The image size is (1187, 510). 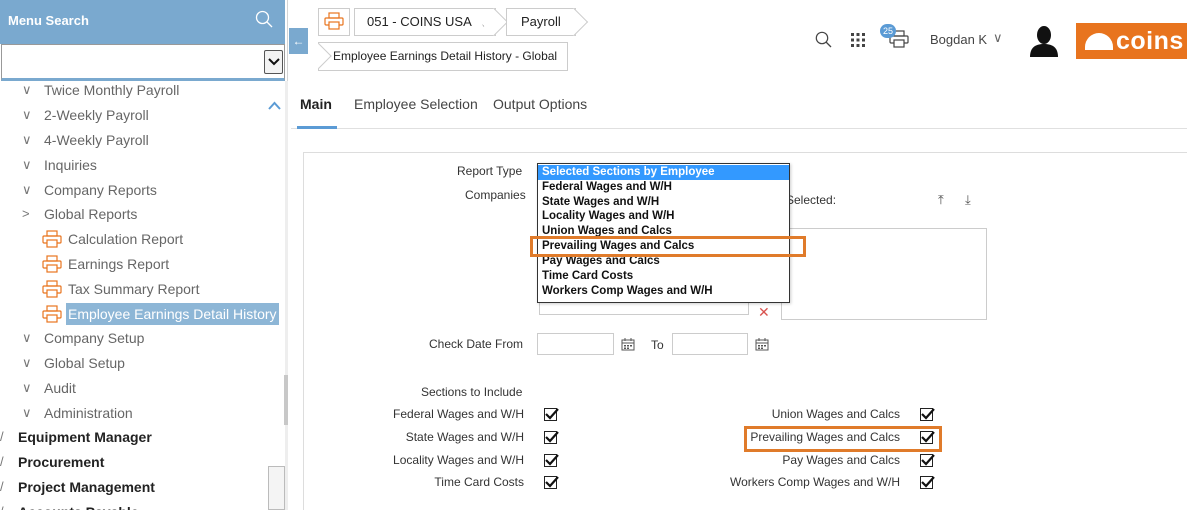 I want to click on section-label-locality: Locality Wages and W/H, so click(x=458, y=460).